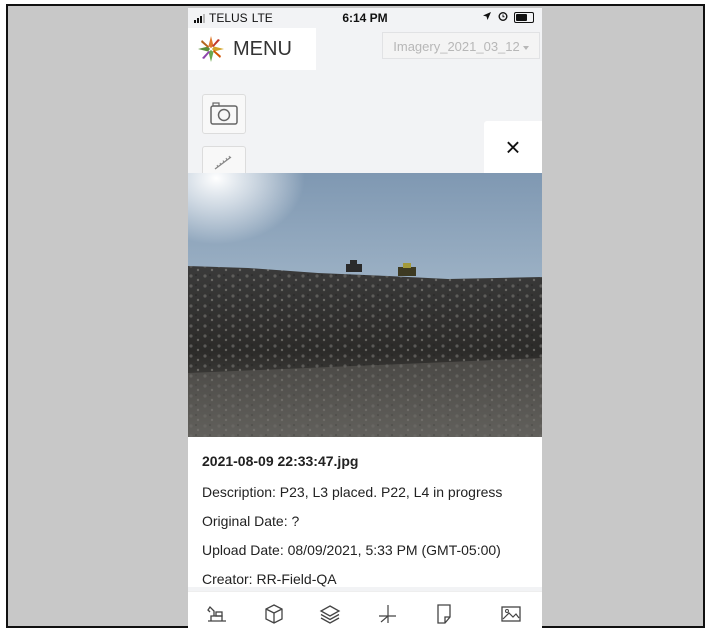 This screenshot has width=713, height=634. Describe the element at coordinates (387, 614) in the screenshot. I see `axes-icon` at that location.